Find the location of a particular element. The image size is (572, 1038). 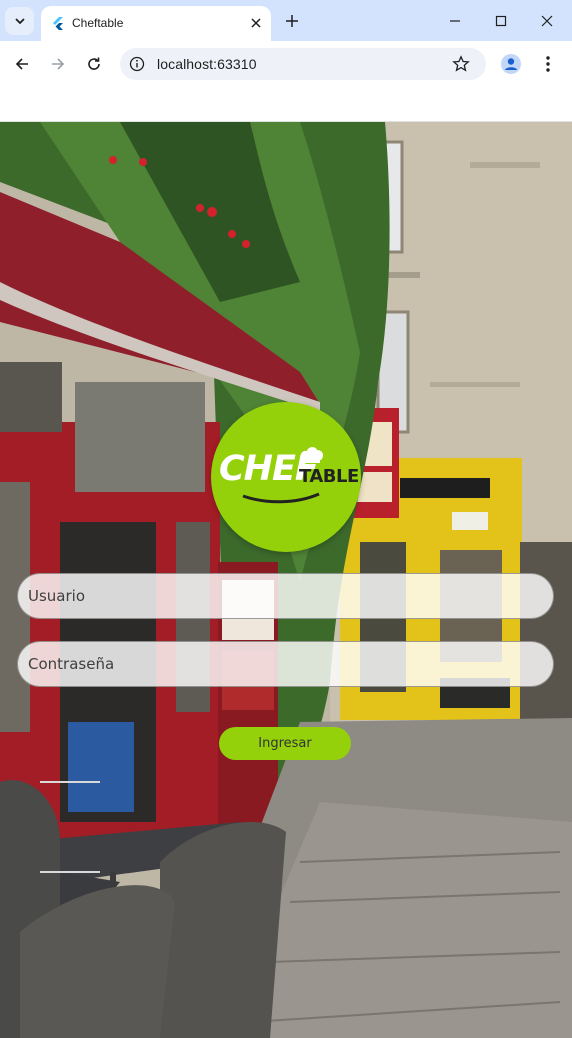

browser-toolbar: localhost:63310 is located at coordinates (286, 64).